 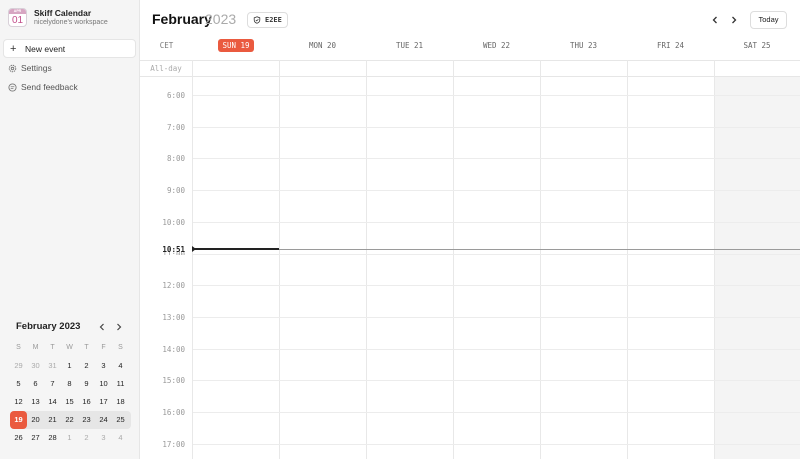 What do you see at coordinates (757, 46) in the screenshot?
I see `day-header: SAT 25` at bounding box center [757, 46].